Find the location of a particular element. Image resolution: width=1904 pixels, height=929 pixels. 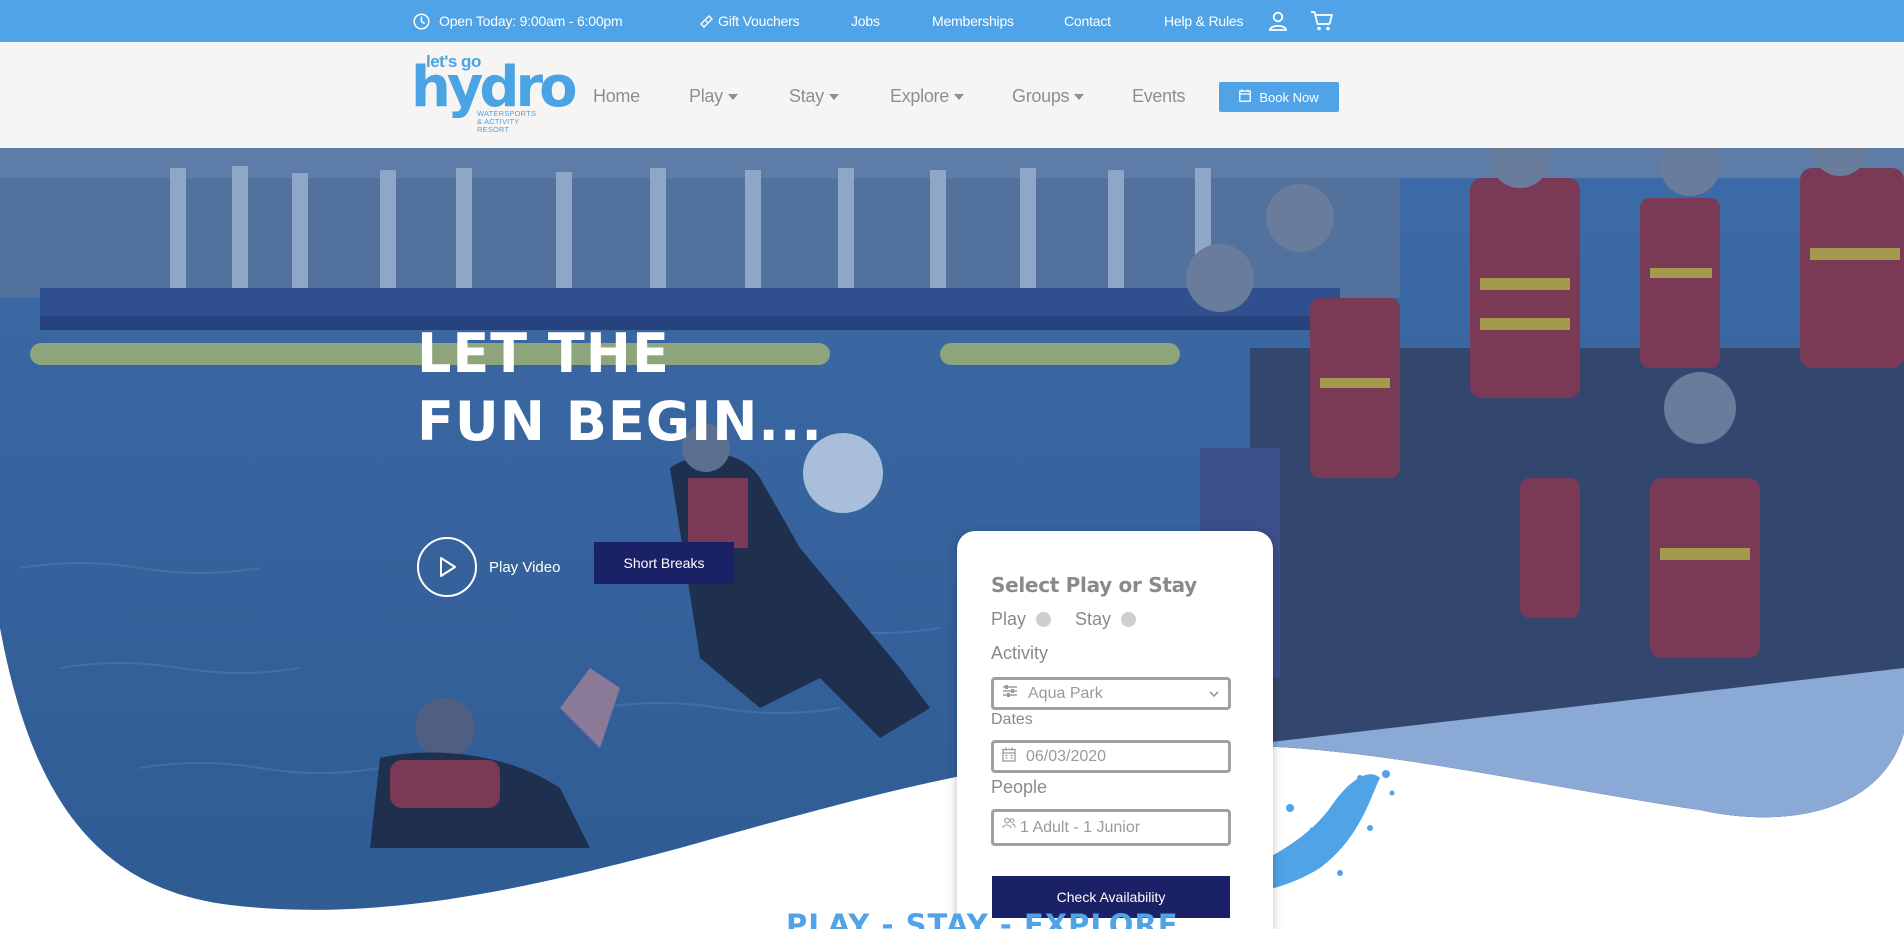

hero-headline-line1: LET THE is located at coordinates (543, 353).